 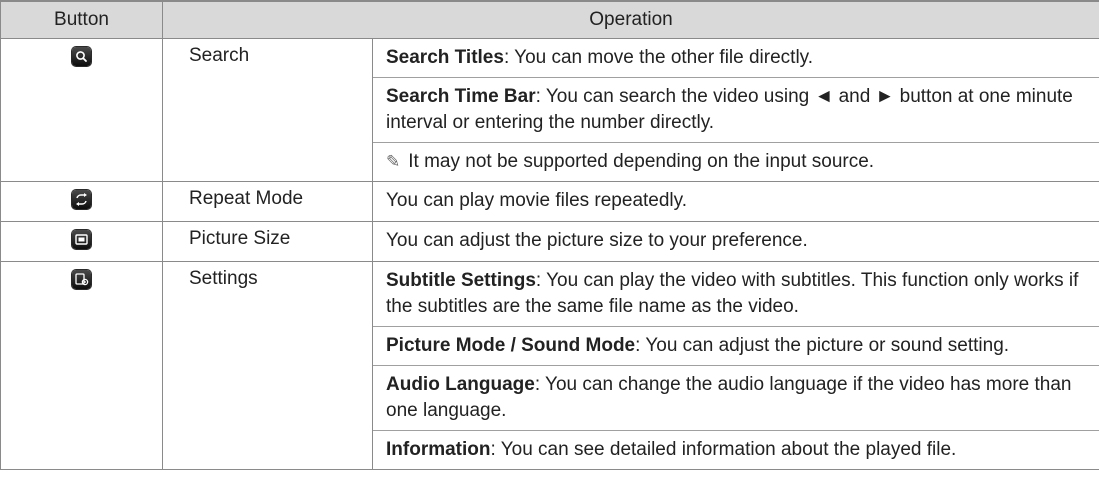 What do you see at coordinates (460, 384) in the screenshot?
I see `option-title: Audio Language` at bounding box center [460, 384].